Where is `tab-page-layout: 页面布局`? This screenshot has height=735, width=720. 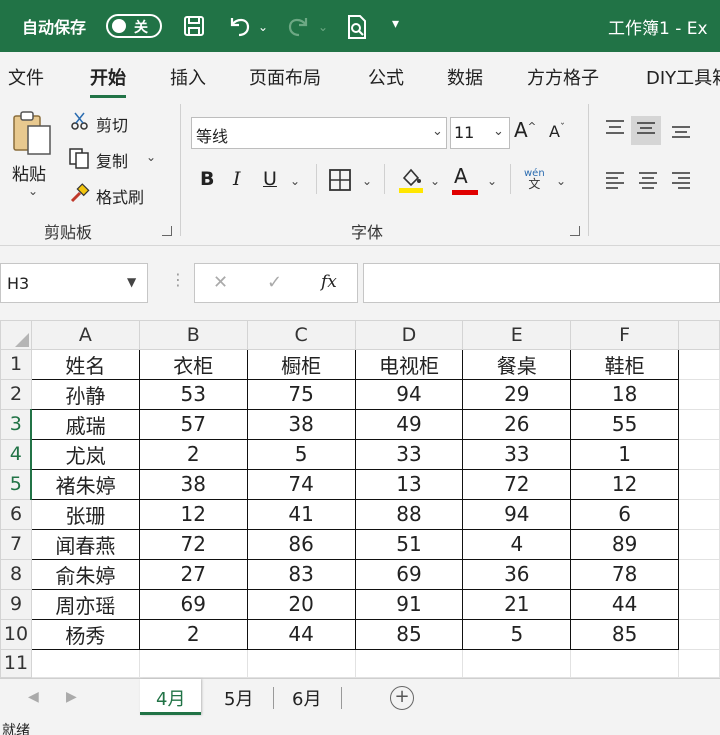
tab-page-layout: 页面布局 is located at coordinates (285, 77).